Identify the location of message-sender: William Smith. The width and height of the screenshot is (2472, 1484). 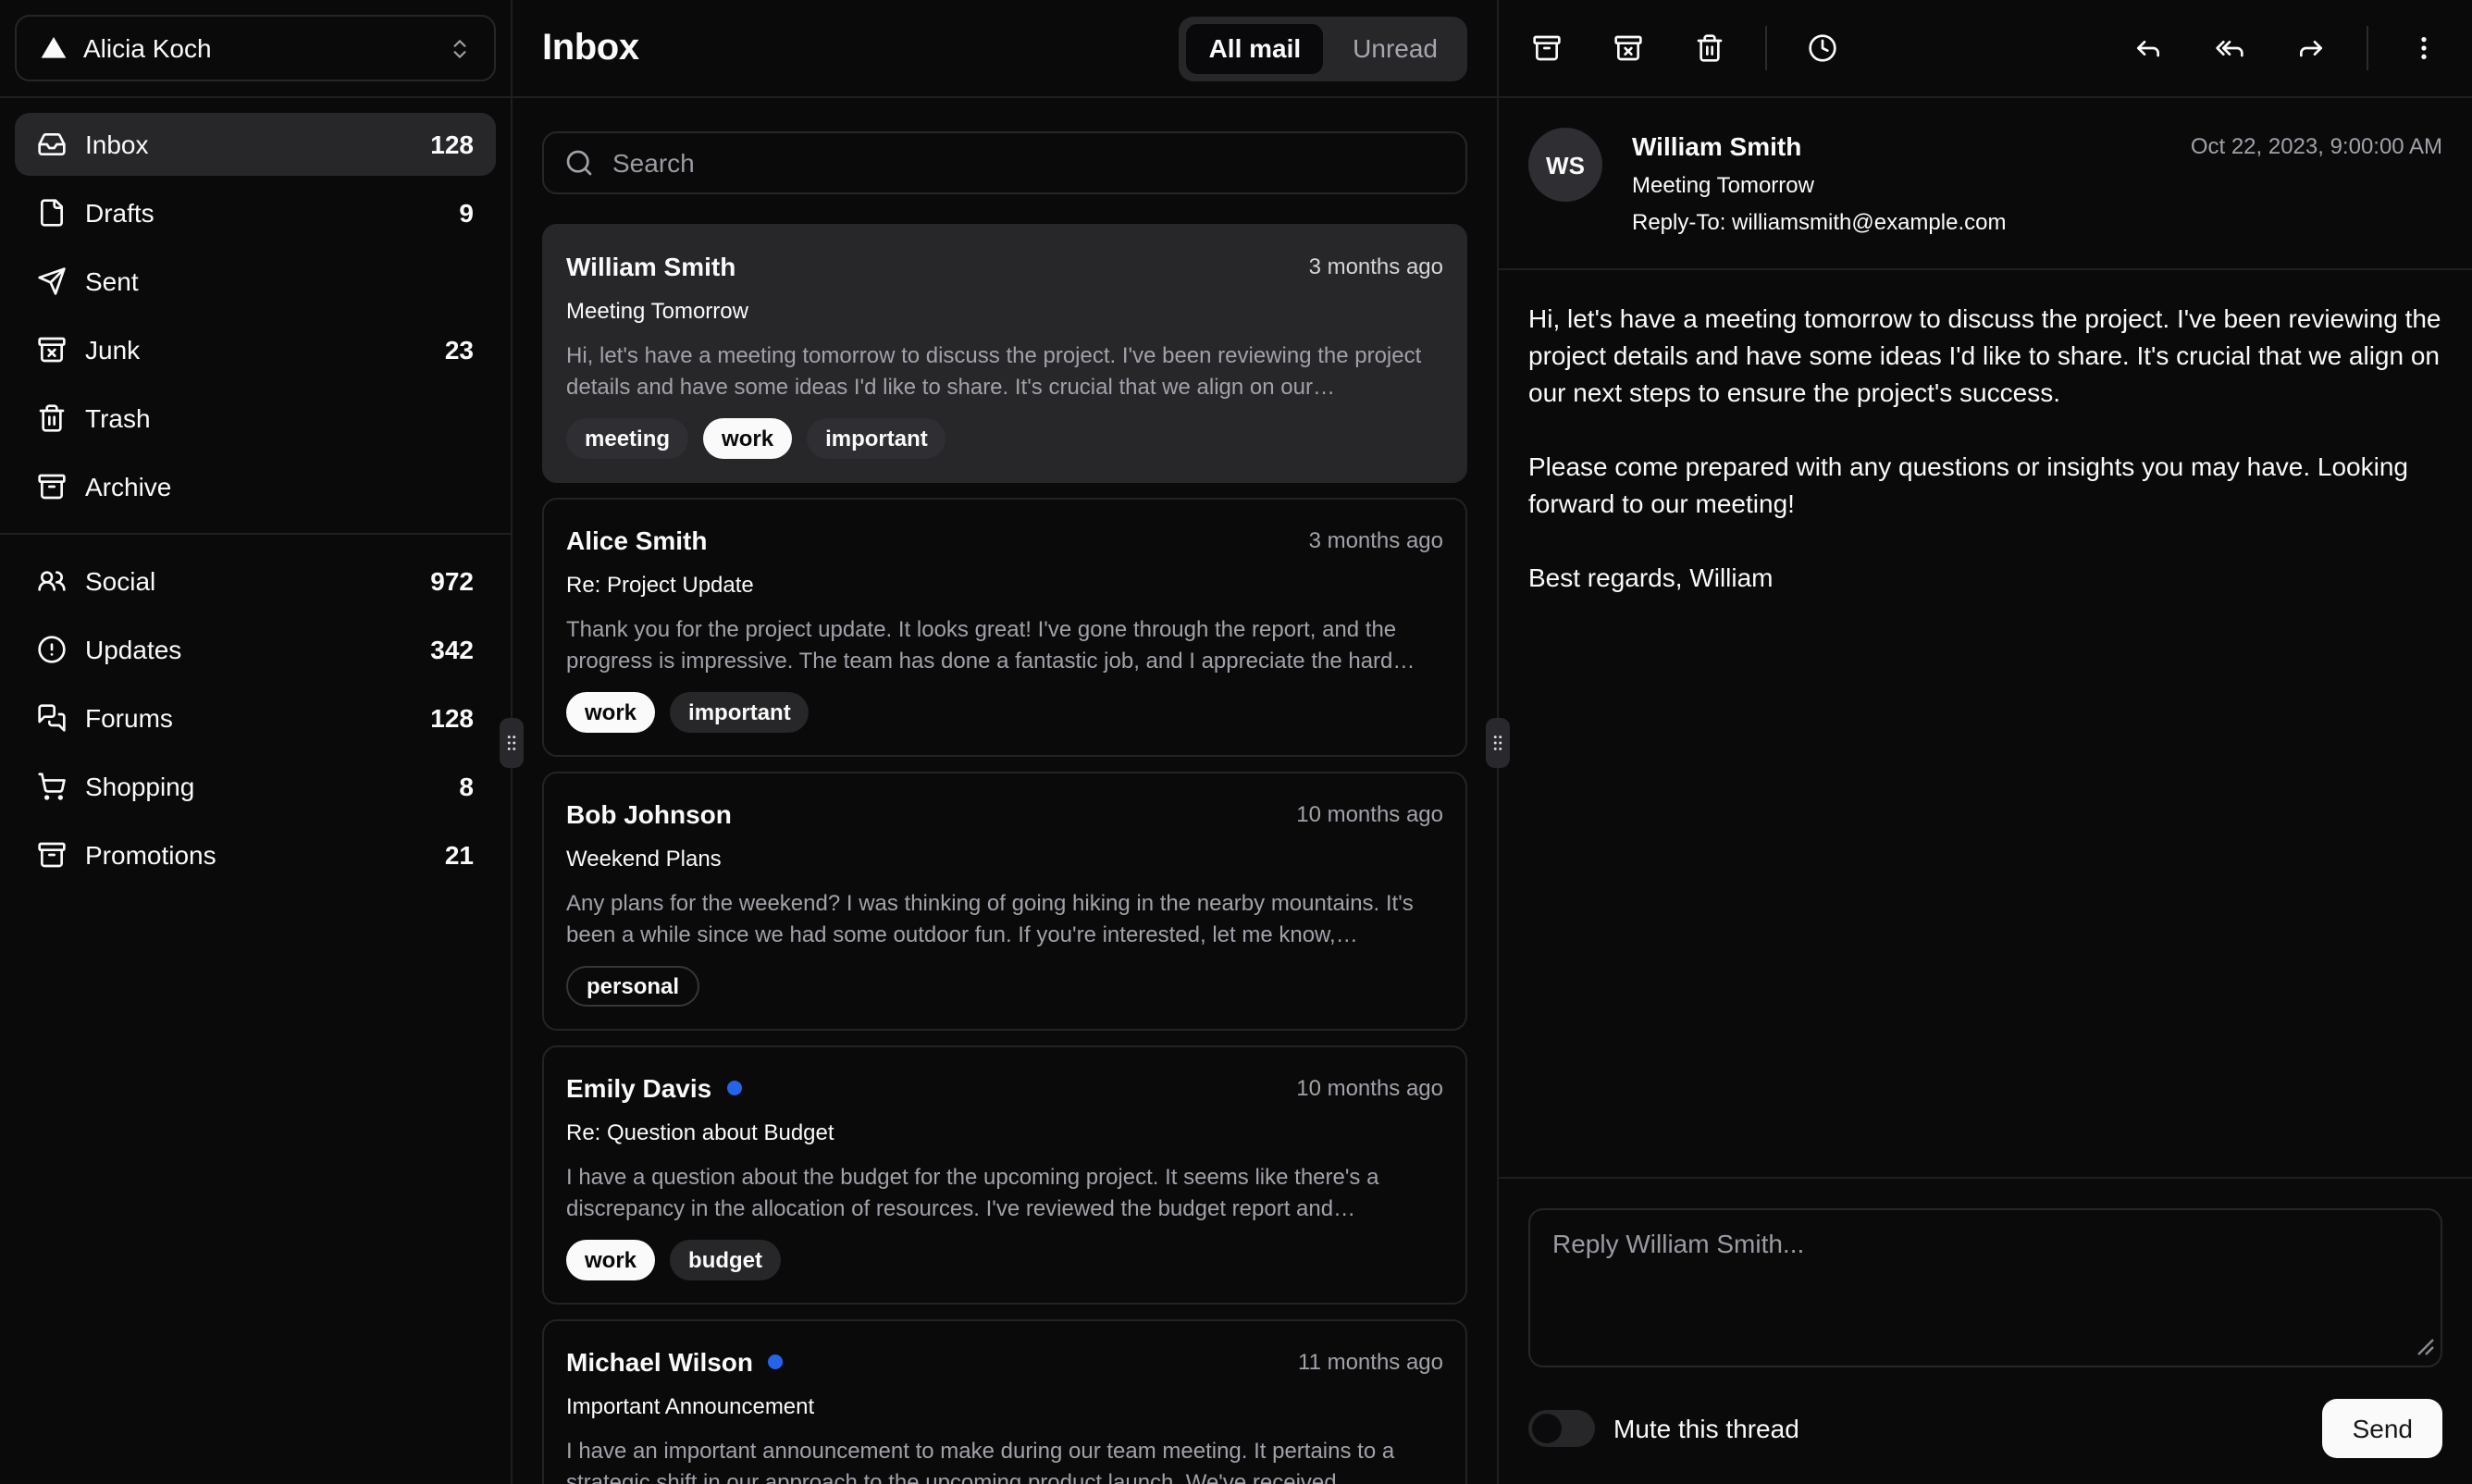
(1717, 146).